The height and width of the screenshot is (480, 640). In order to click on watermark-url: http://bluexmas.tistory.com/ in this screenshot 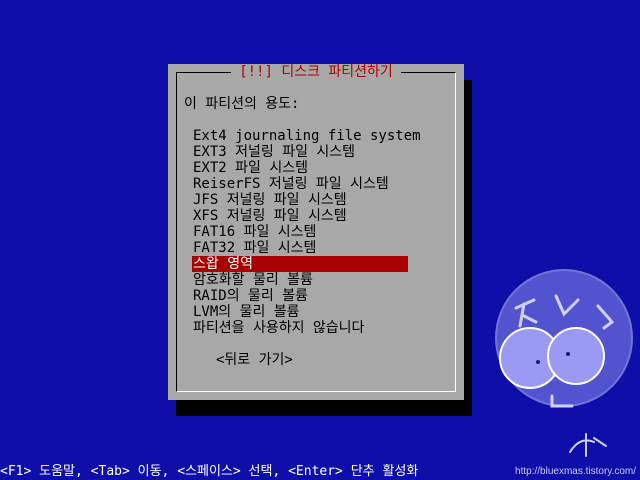, I will do `click(575, 471)`.